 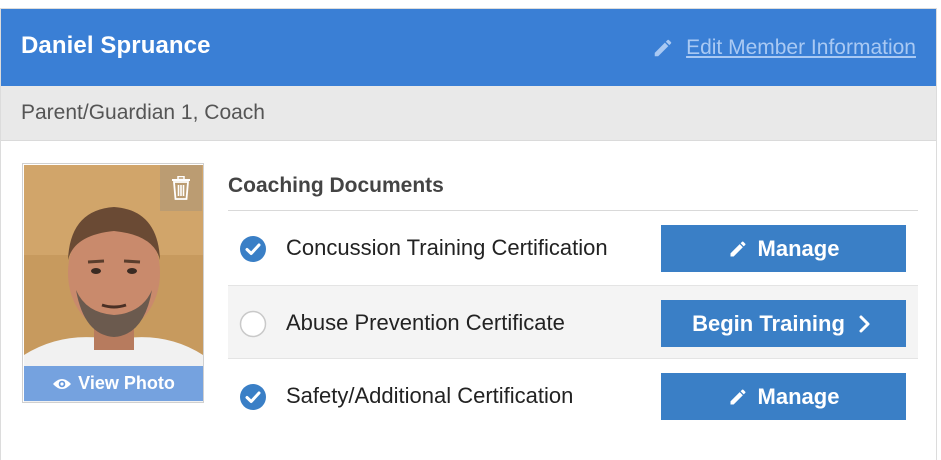 What do you see at coordinates (62, 383) in the screenshot?
I see `eye-icon` at bounding box center [62, 383].